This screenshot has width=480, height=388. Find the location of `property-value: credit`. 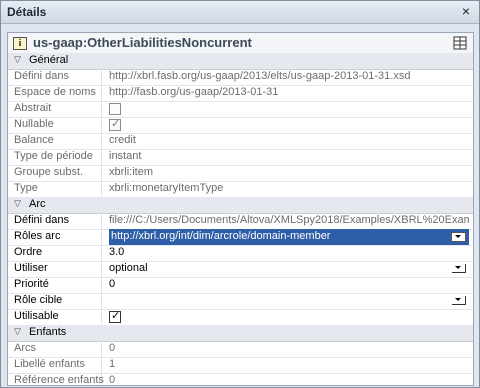

property-value: credit is located at coordinates (122, 140).